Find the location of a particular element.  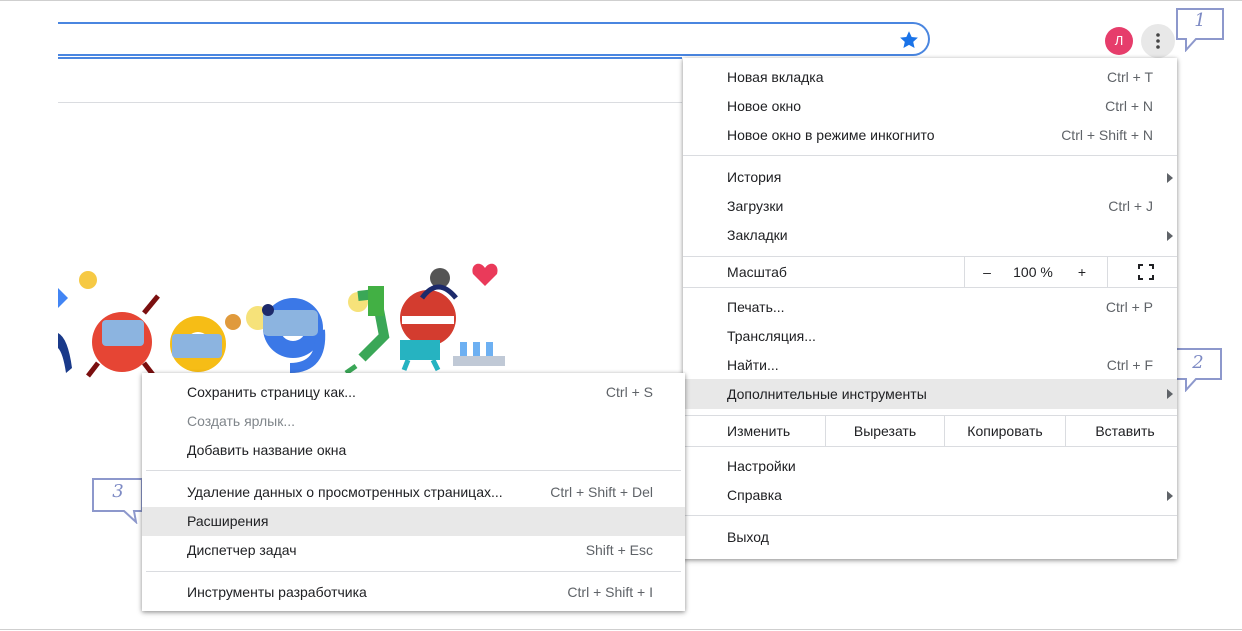

menu-item-bookmarks: Закладки is located at coordinates (930, 235).